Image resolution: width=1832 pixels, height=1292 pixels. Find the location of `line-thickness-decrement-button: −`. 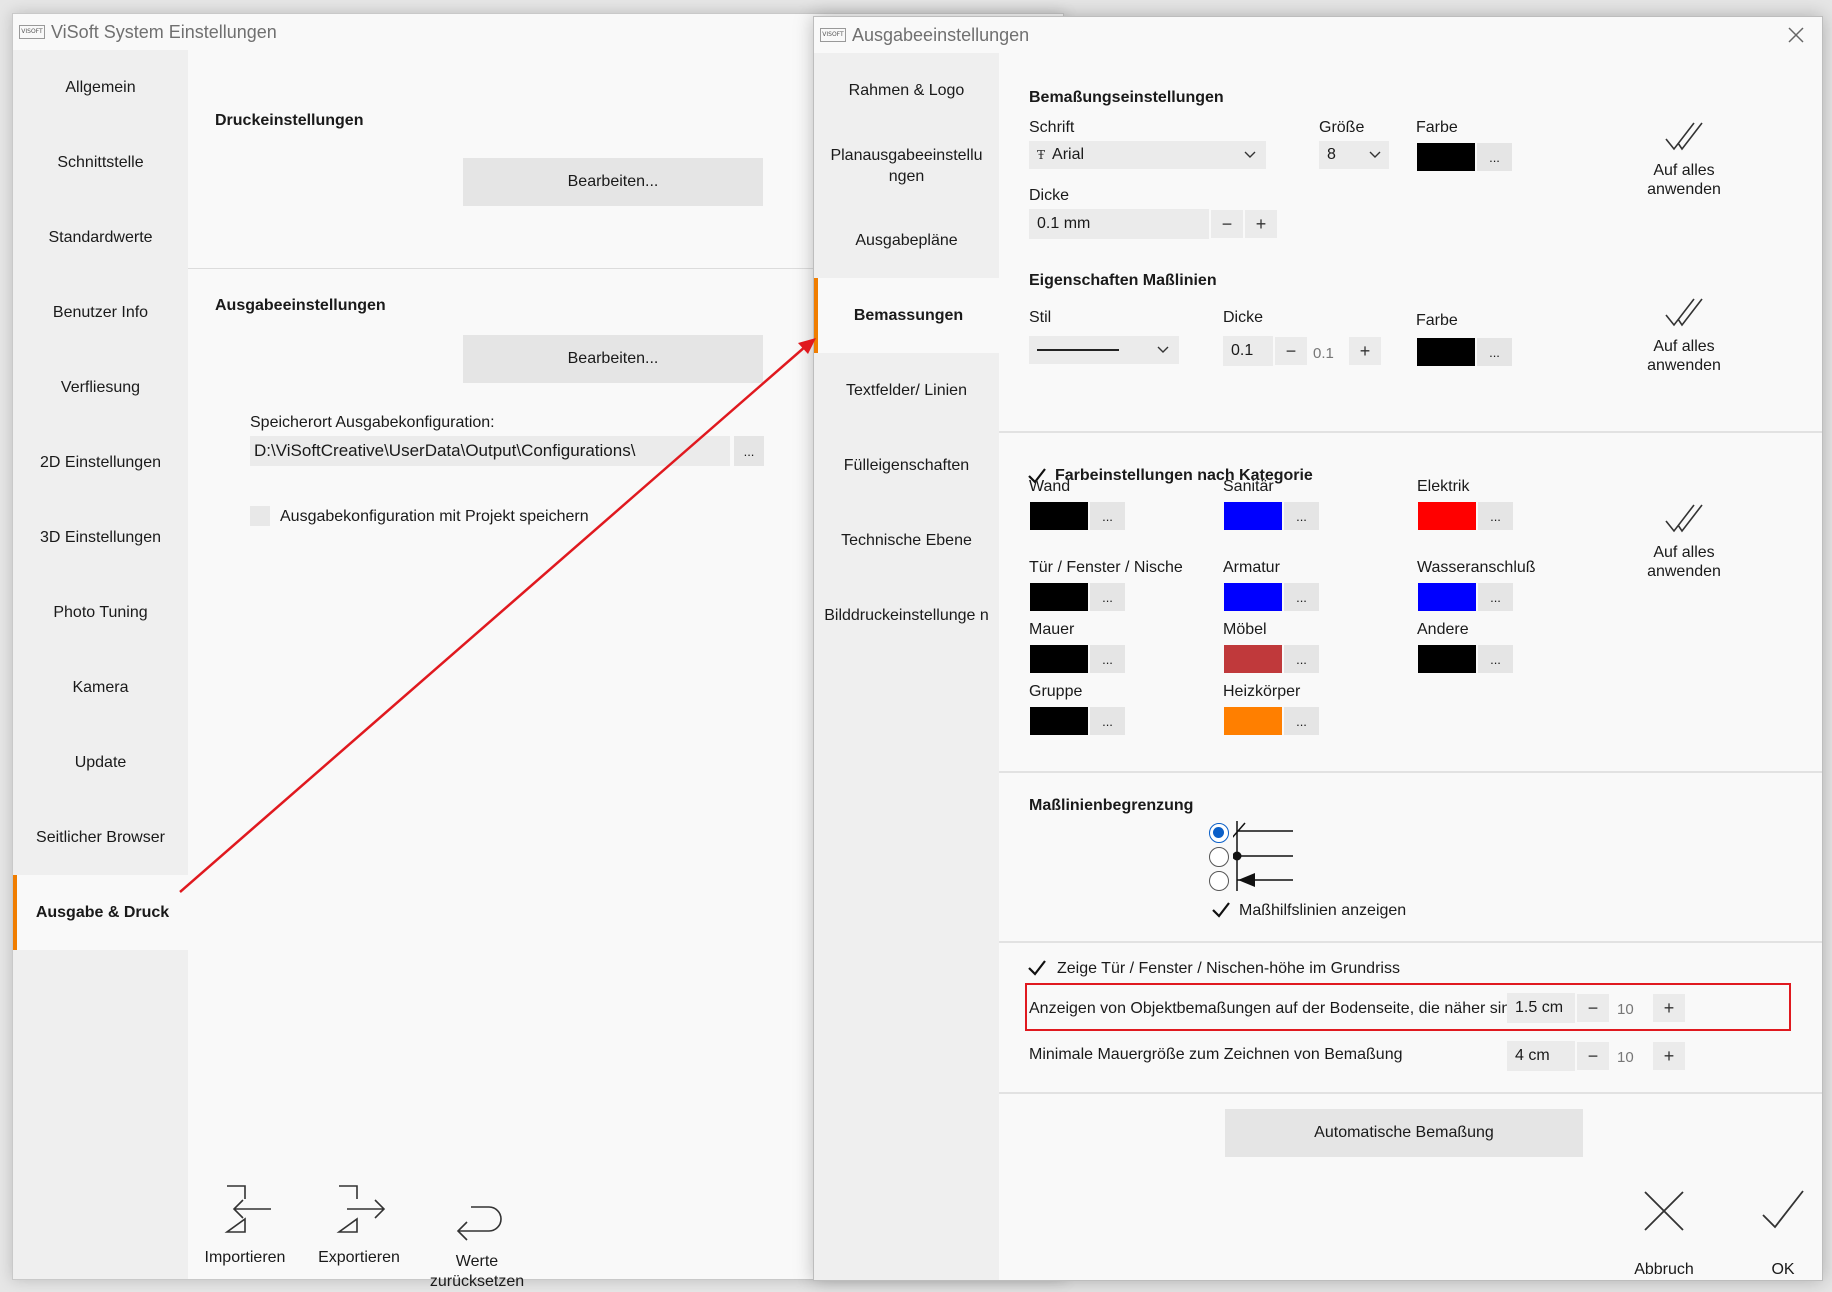

line-thickness-decrement-button: − is located at coordinates (1291, 351).